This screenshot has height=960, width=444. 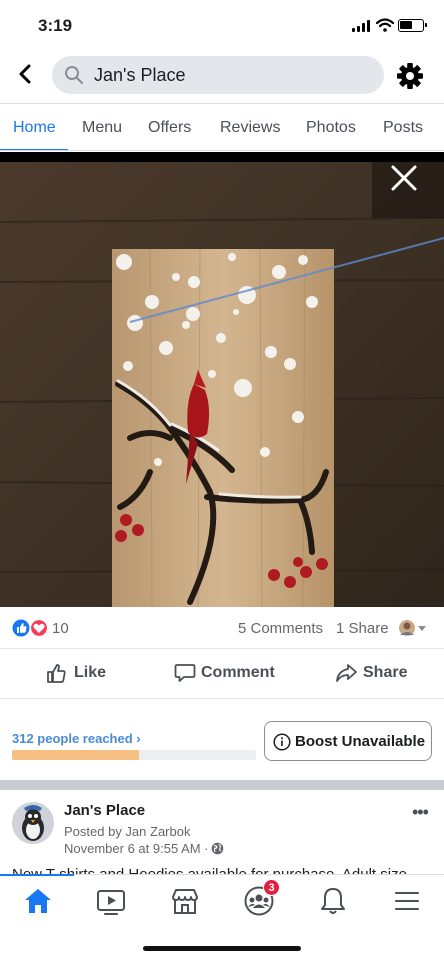 What do you see at coordinates (185, 901) in the screenshot?
I see `marketplace-icon` at bounding box center [185, 901].